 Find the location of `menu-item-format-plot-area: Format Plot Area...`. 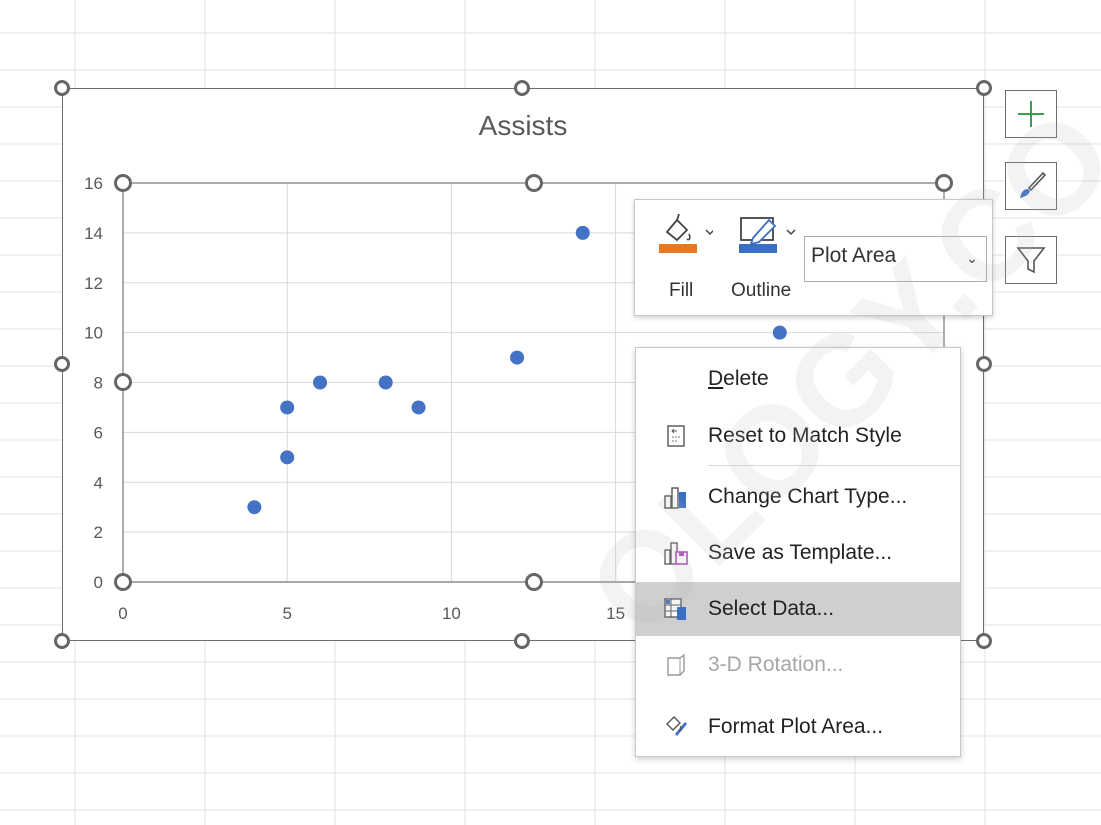

menu-item-format-plot-area: Format Plot Area... is located at coordinates (798, 727).